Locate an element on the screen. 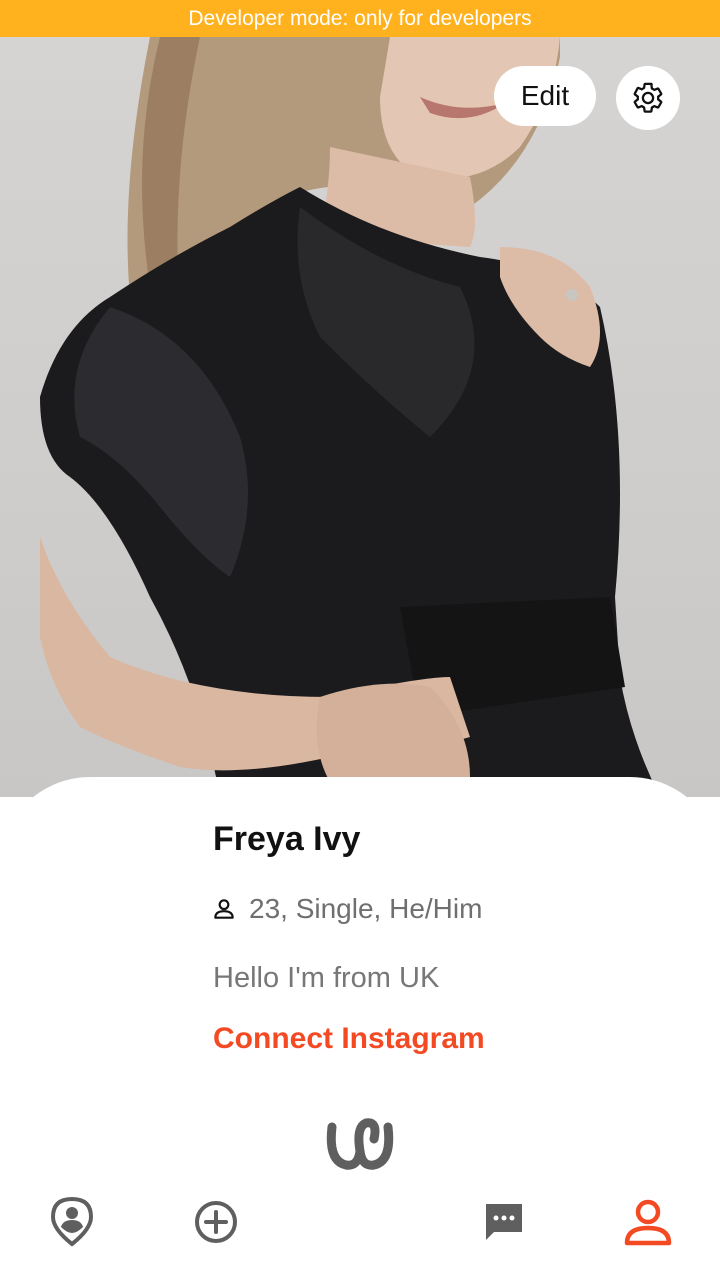 The height and width of the screenshot is (1280, 720). profile-details-row: 23, Single, He/Him is located at coordinates (346, 909).